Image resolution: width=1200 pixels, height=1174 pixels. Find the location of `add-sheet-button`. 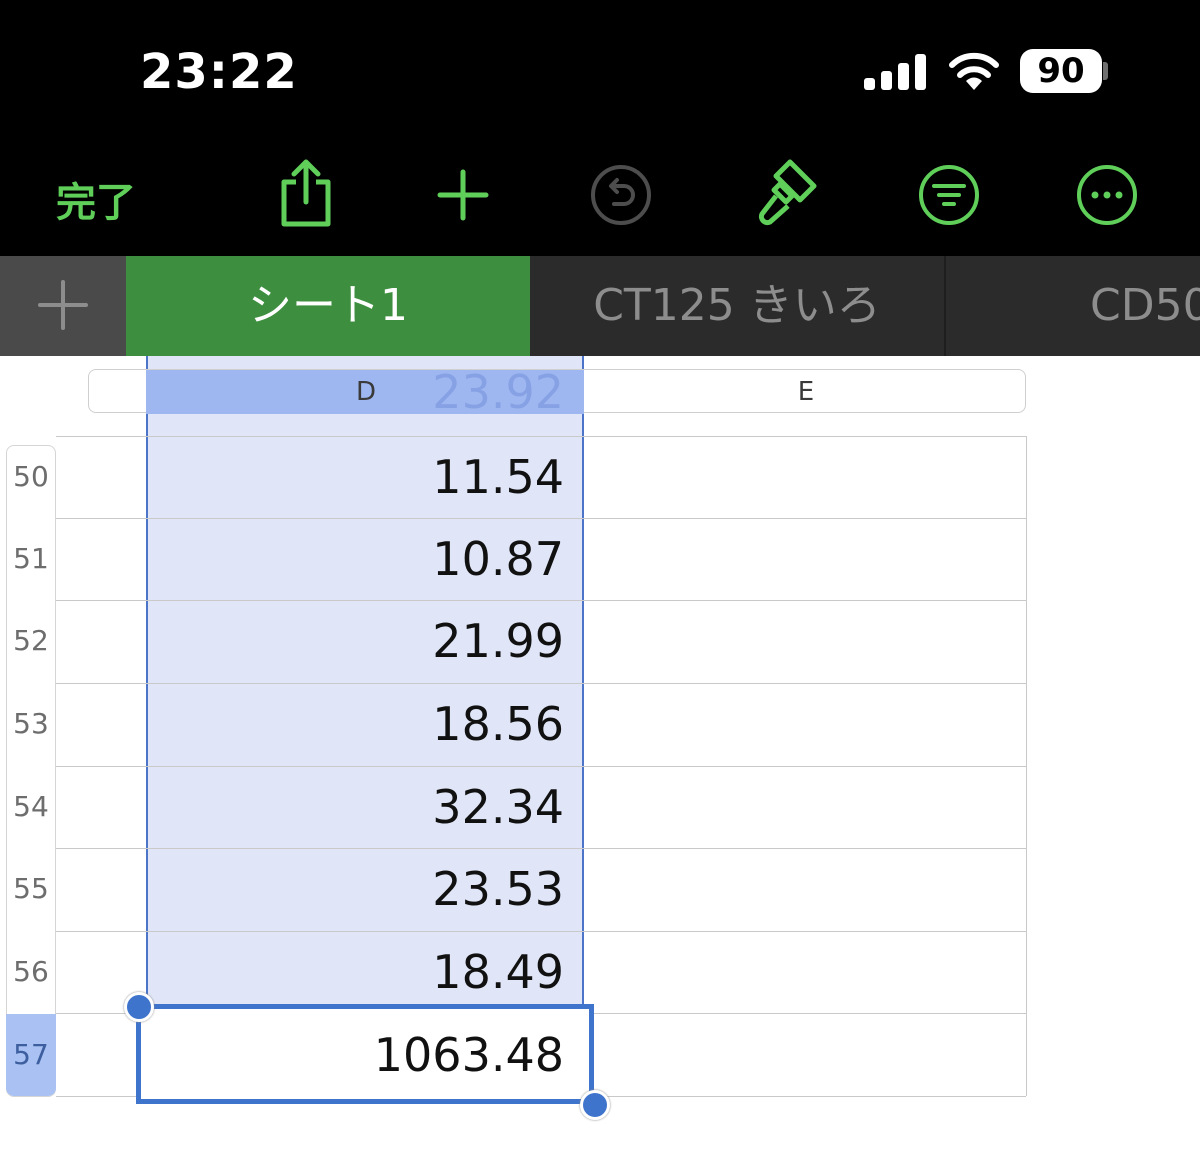

add-sheet-button is located at coordinates (63, 306).